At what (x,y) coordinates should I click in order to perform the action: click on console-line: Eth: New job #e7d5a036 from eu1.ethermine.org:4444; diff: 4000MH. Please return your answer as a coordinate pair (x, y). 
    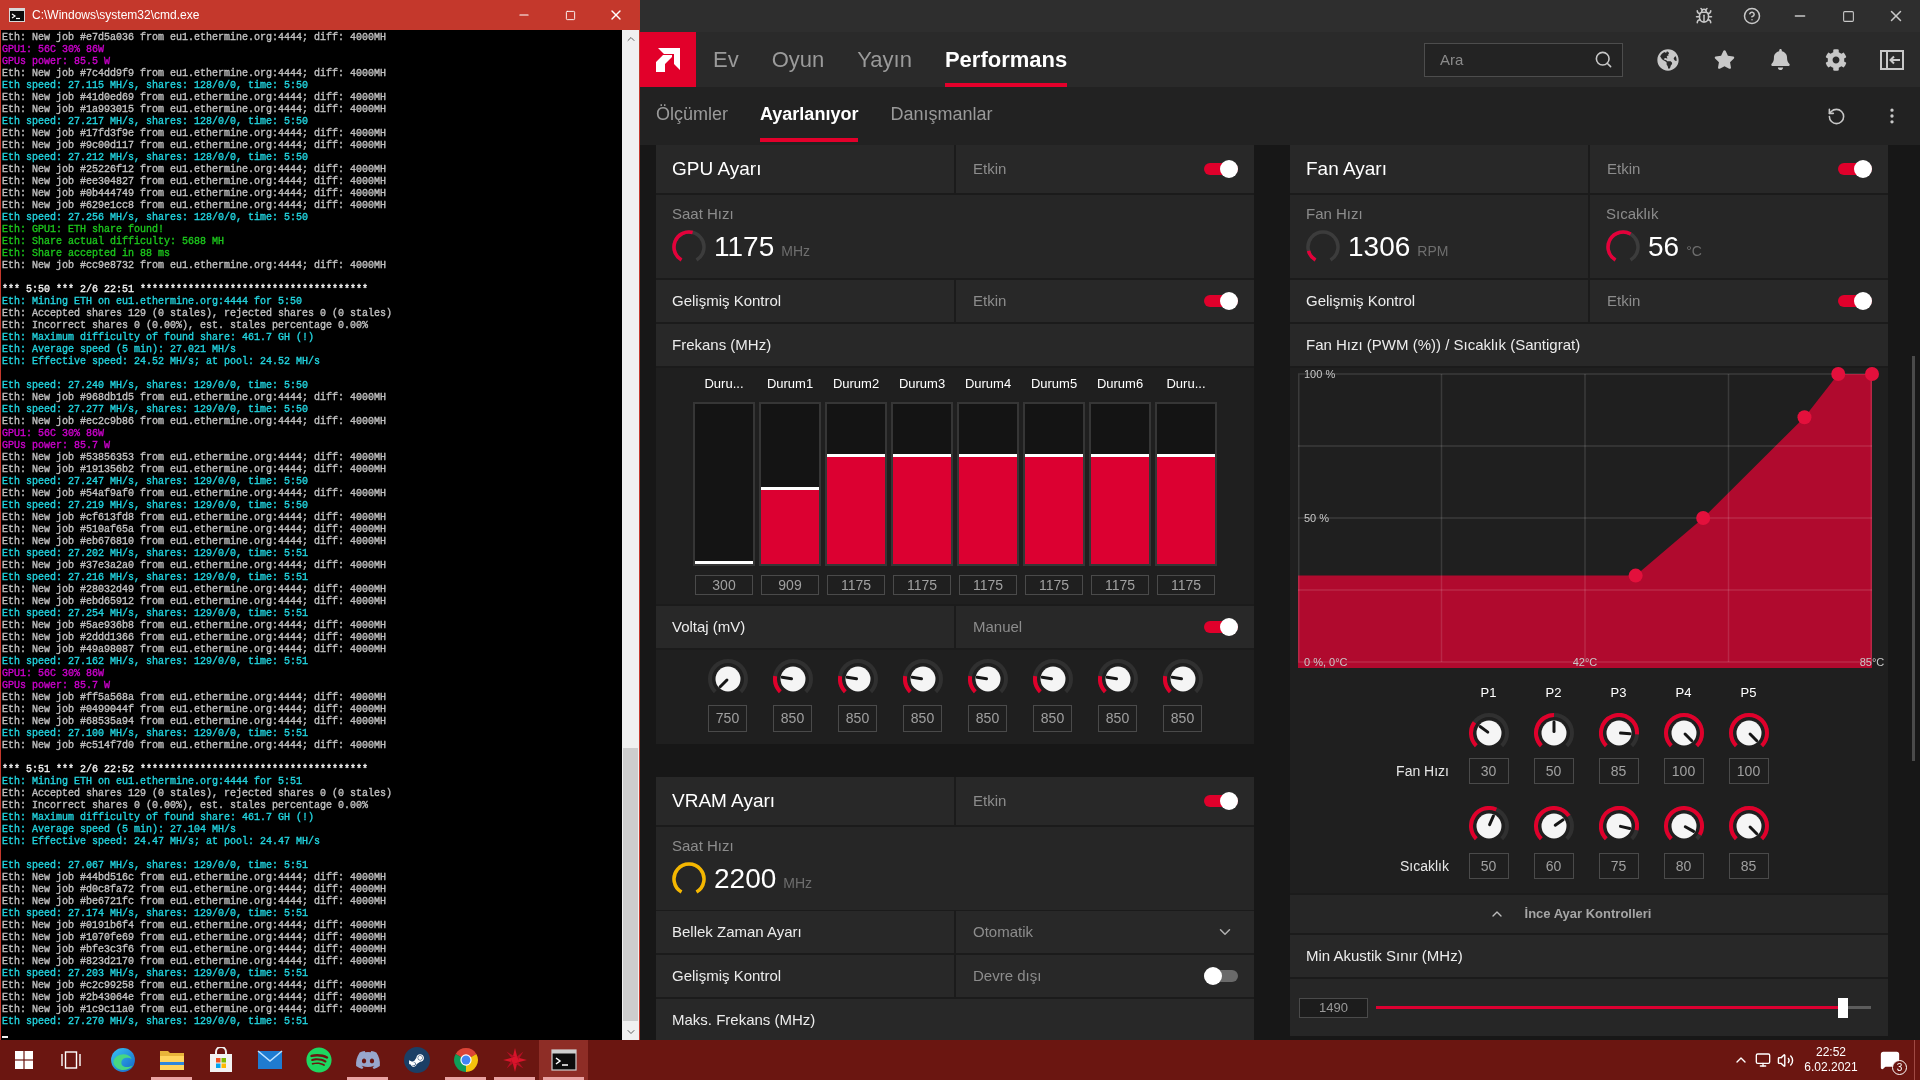
    Looking at the image, I should click on (194, 38).